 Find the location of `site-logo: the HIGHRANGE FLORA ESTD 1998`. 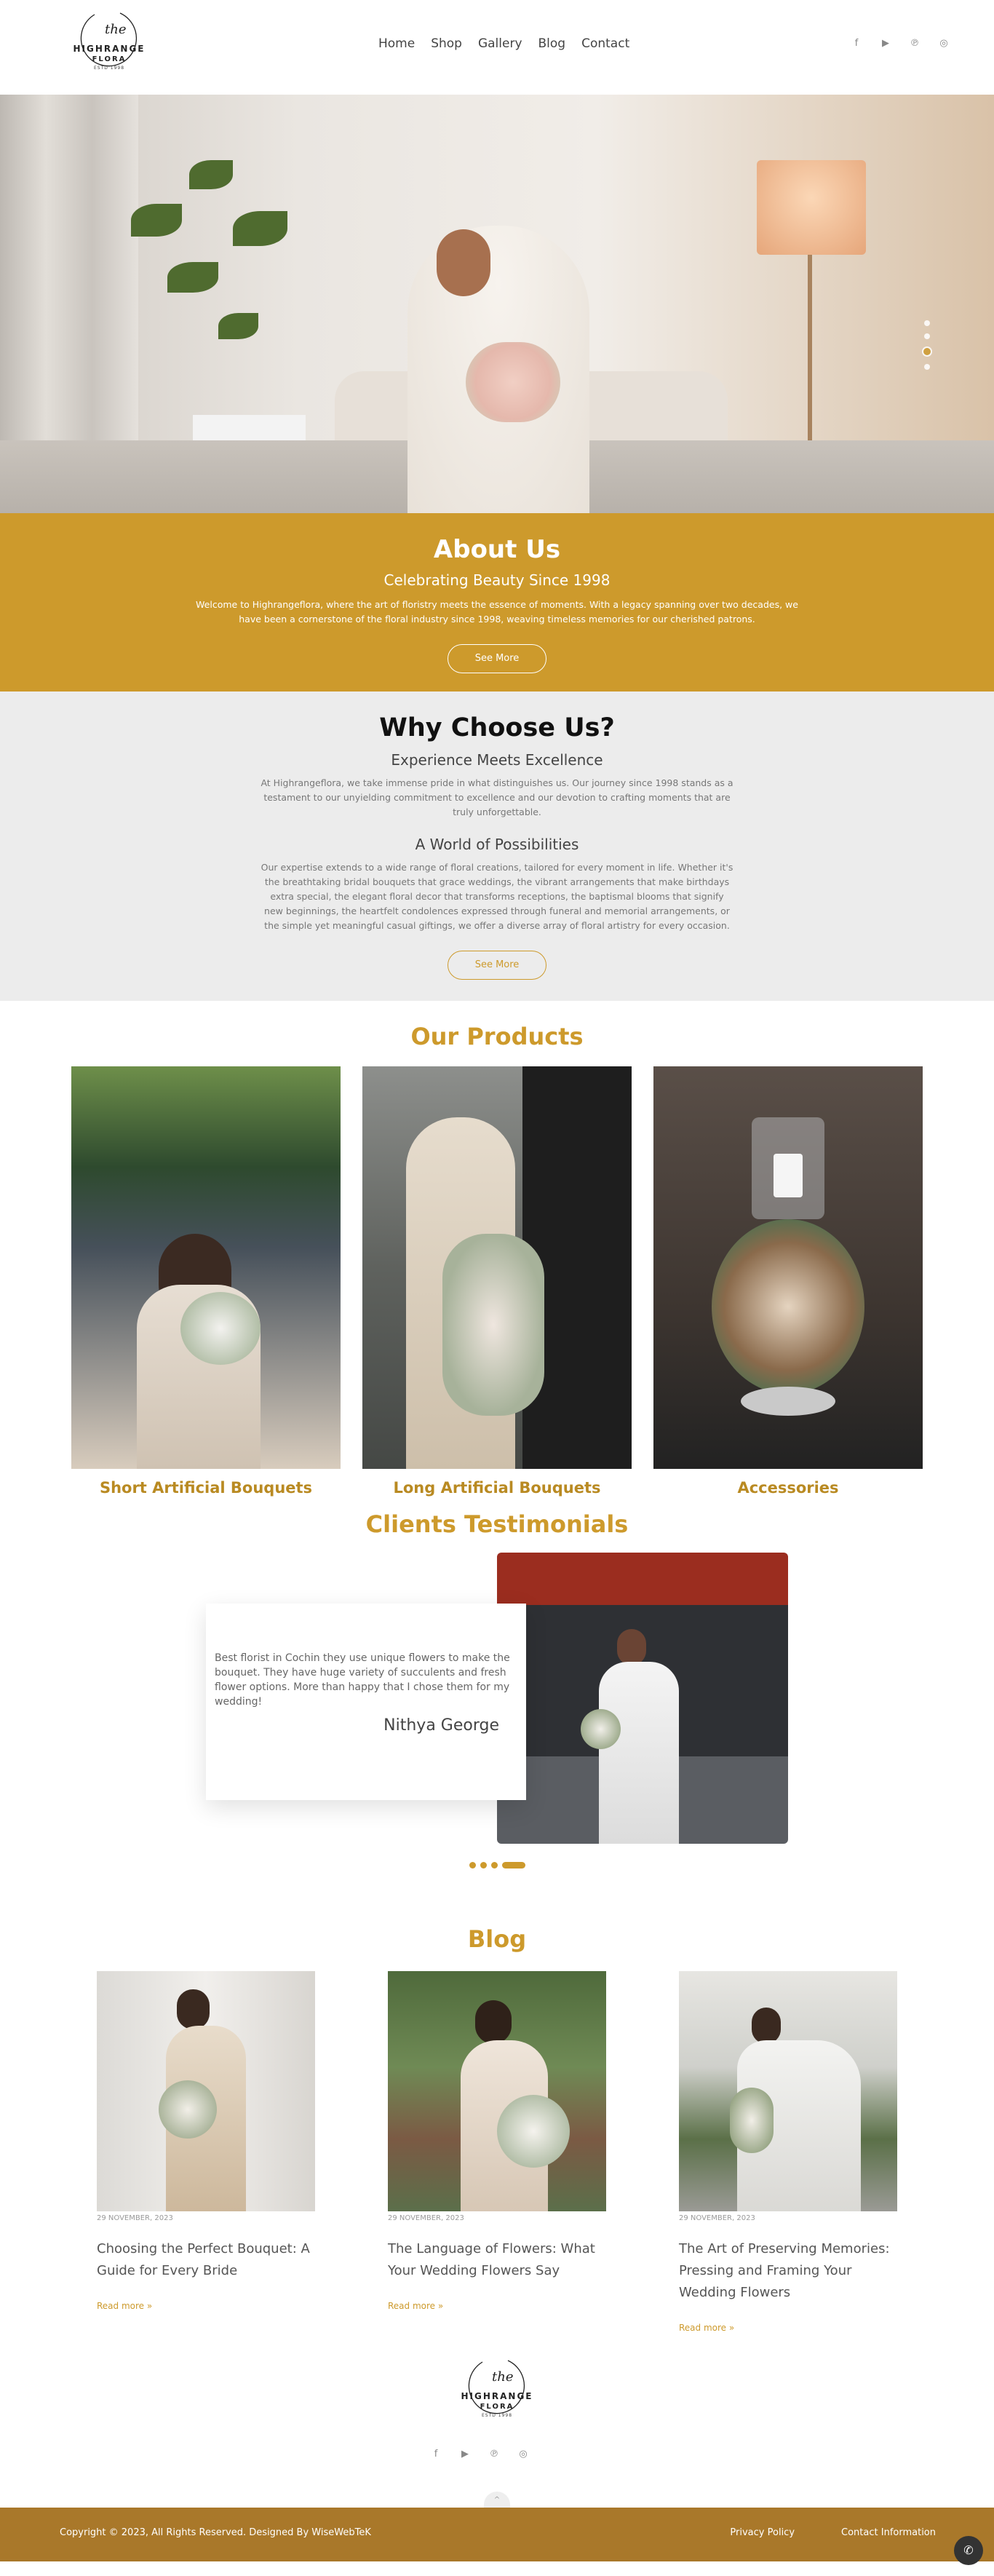

site-logo: the HIGHRANGE FLORA ESTD 1998 is located at coordinates (109, 47).